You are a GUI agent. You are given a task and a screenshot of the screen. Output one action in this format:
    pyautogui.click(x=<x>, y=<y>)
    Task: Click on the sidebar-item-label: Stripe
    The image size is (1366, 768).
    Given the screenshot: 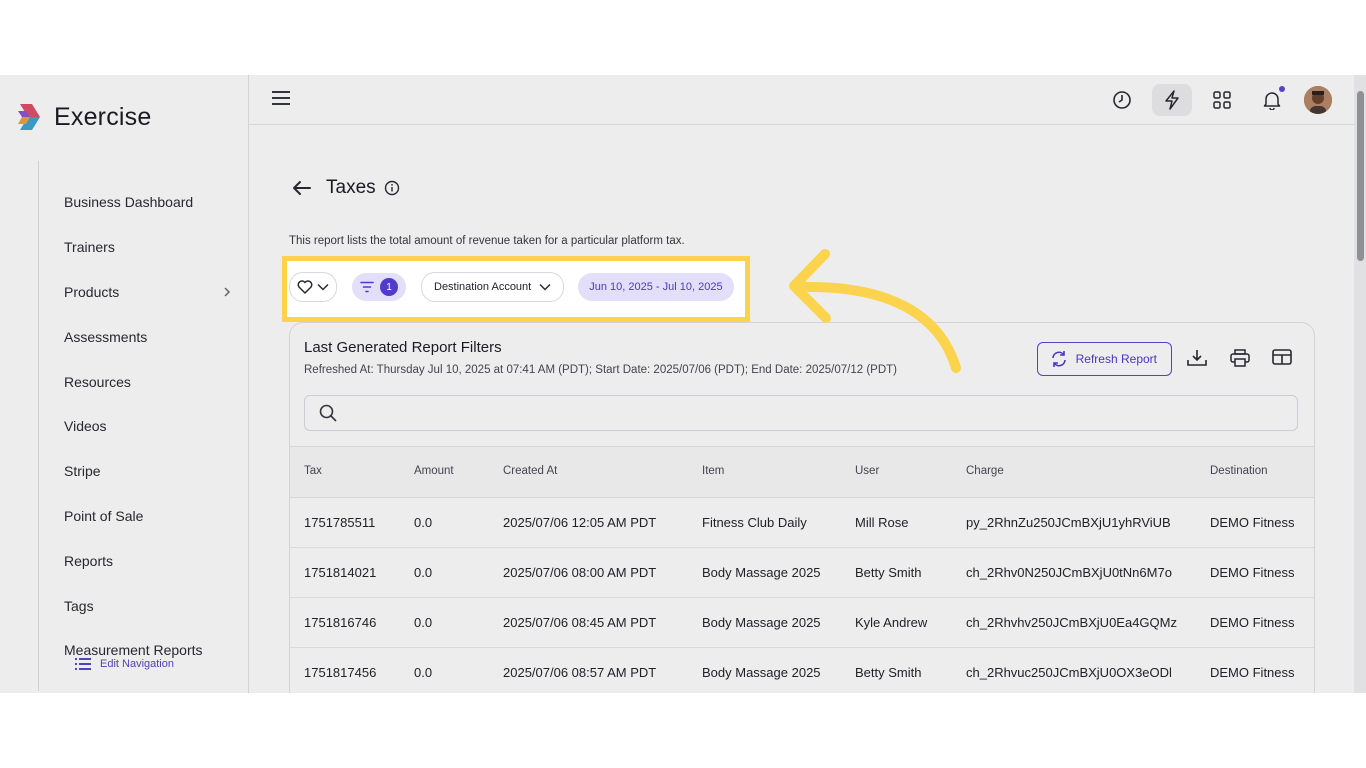 What is the action you would take?
    pyautogui.click(x=82, y=471)
    